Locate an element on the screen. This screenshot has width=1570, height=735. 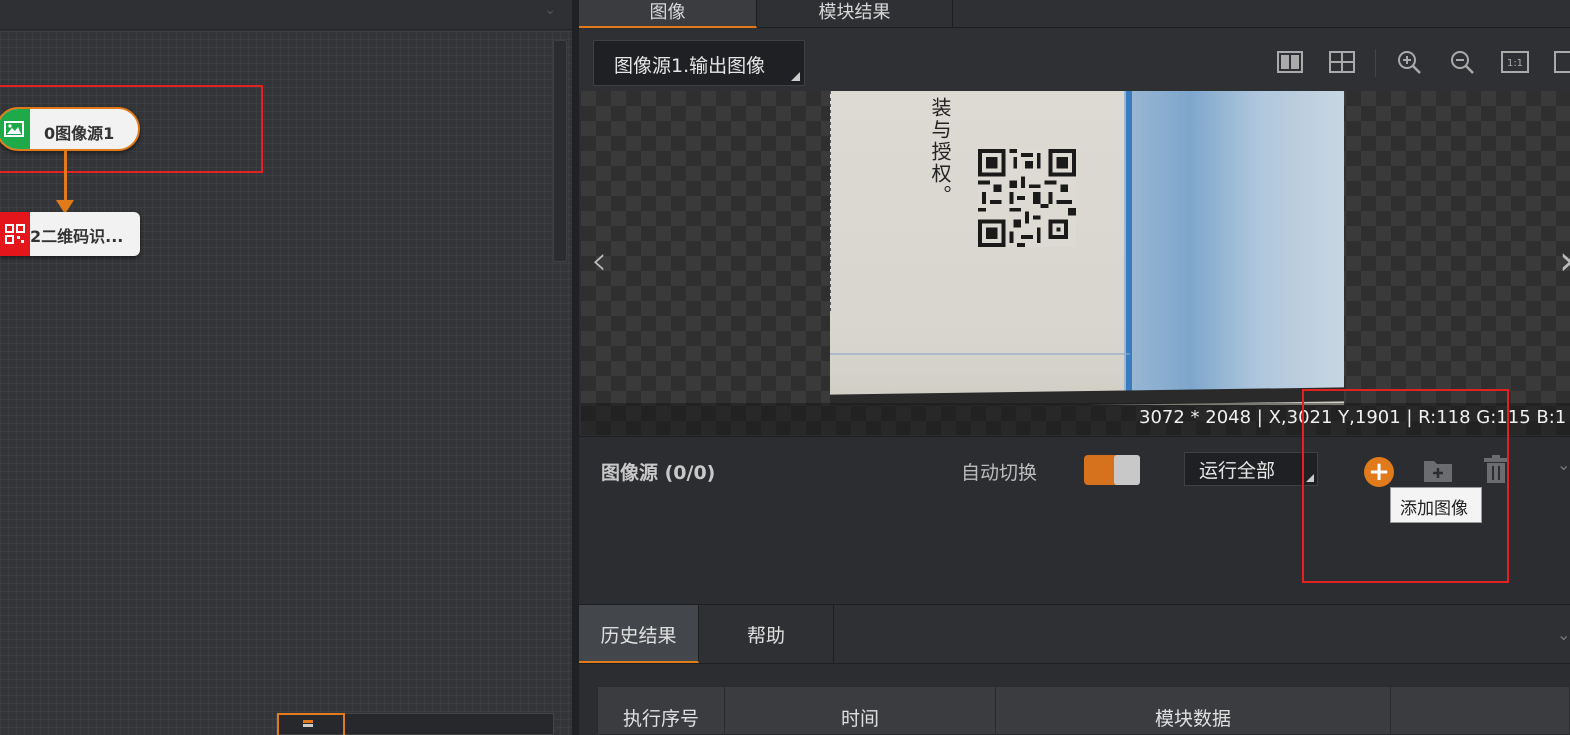
auto-switch-toggle is located at coordinates (1112, 470).